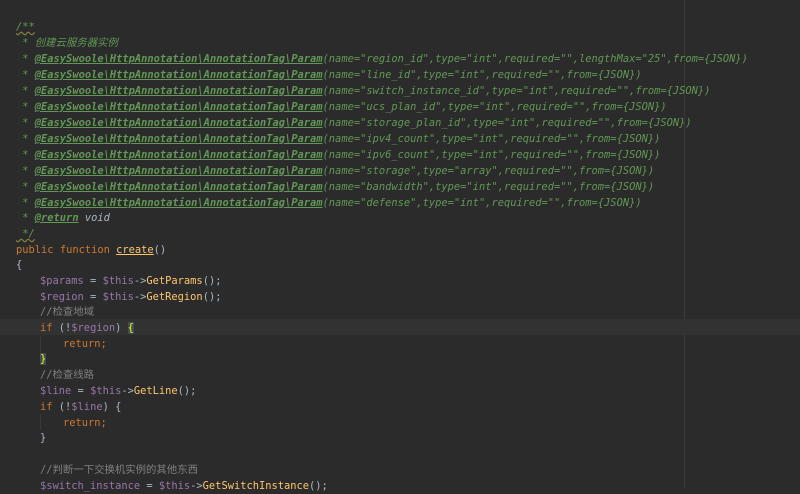  I want to click on comment-check-region: //检查地域, so click(67, 312).